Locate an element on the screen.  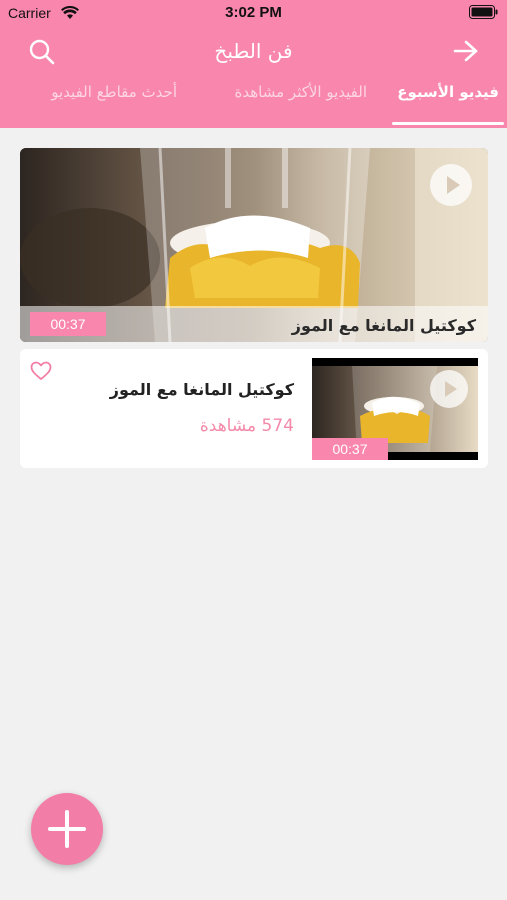
nav-bar: فن الطبخ is located at coordinates (253, 52).